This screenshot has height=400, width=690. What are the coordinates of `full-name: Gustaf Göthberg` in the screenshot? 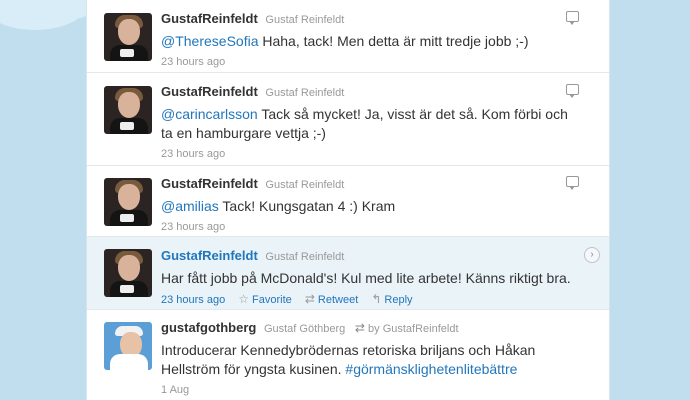 It's located at (304, 329).